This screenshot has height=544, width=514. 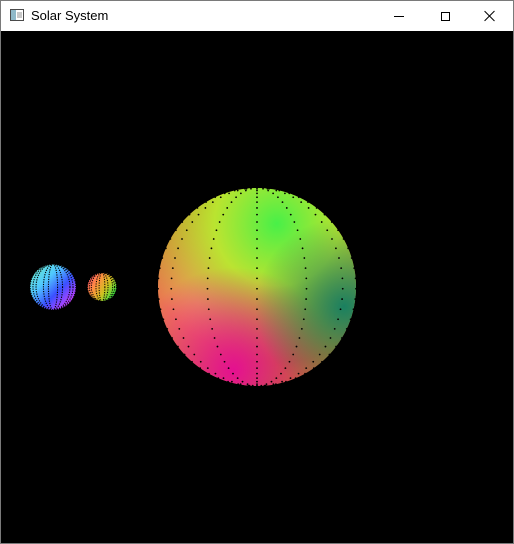 What do you see at coordinates (399, 16) in the screenshot?
I see `minimize-button` at bounding box center [399, 16].